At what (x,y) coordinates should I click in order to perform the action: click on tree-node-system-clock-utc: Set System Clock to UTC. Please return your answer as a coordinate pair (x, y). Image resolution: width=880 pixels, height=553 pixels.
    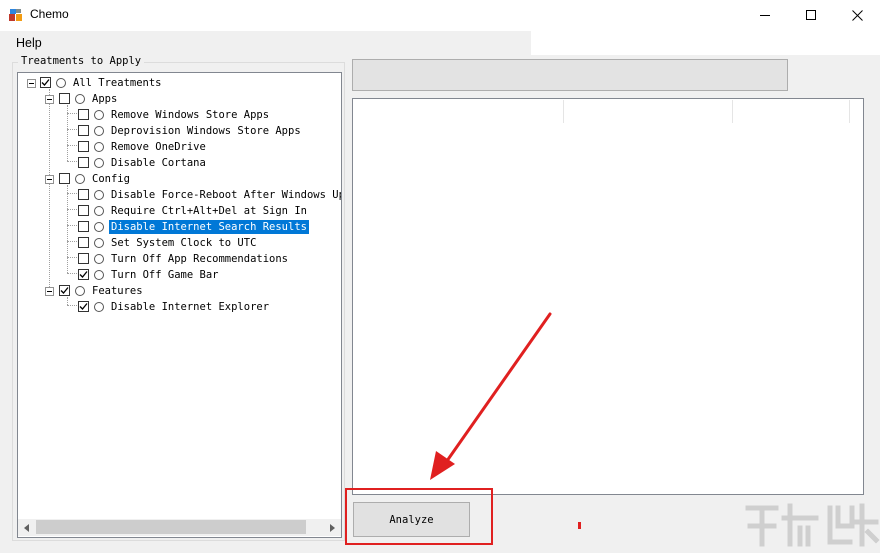
    Looking at the image, I should click on (178, 243).